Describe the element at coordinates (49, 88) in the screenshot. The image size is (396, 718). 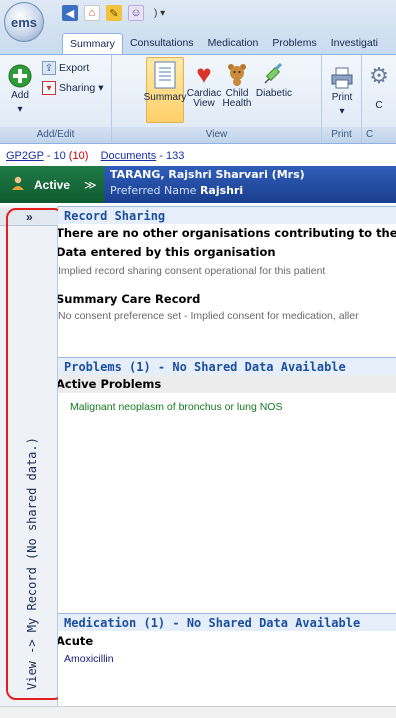
I see `sharing-icon: ▾` at that location.